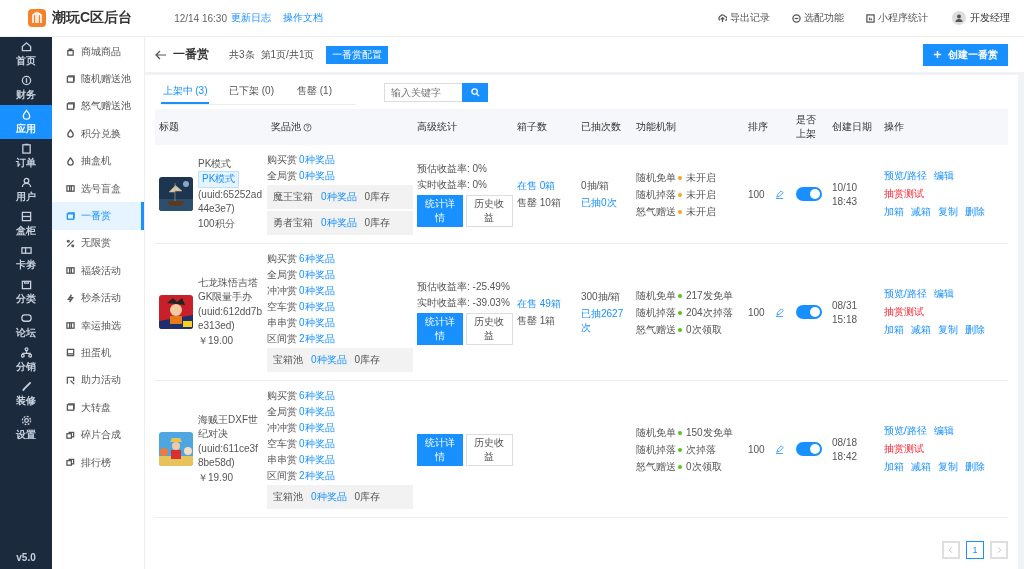 The image size is (1024, 569). I want to click on header-action: 小程序统计, so click(897, 18).